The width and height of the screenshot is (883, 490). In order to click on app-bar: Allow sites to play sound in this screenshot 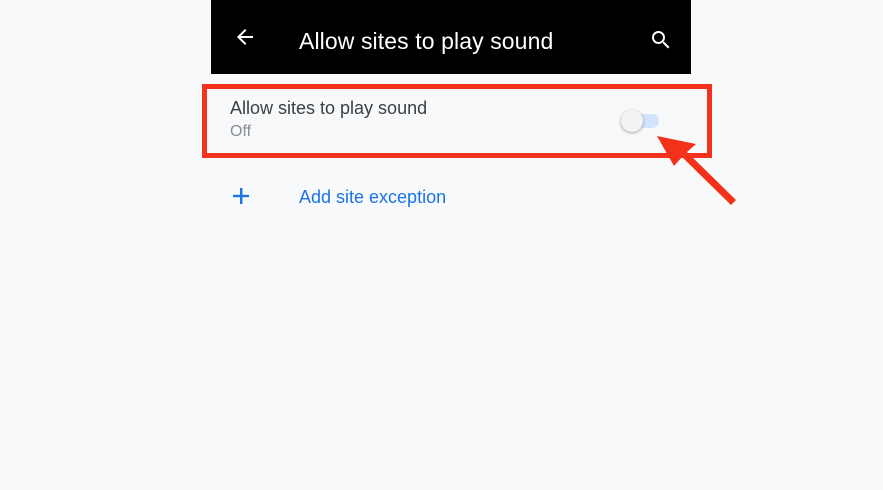, I will do `click(451, 37)`.